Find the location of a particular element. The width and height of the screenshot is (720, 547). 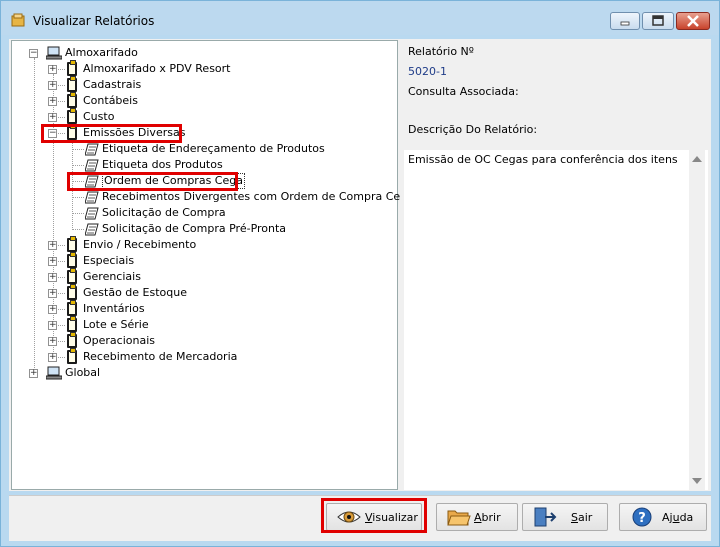

tree-folder-label: Operacionais is located at coordinates (119, 340).